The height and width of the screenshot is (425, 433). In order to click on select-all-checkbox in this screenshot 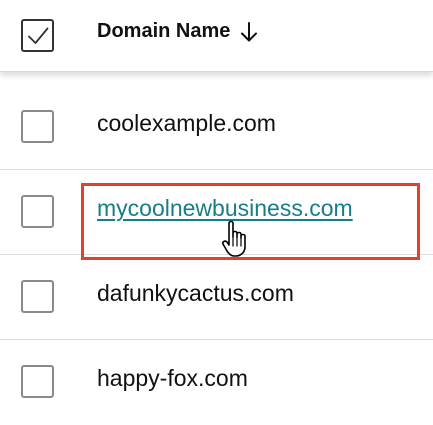, I will do `click(37, 35)`.